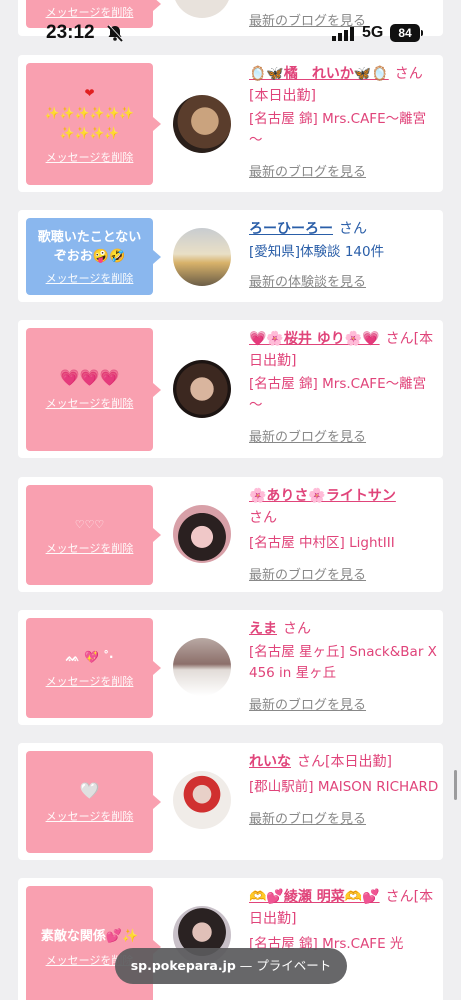 The width and height of the screenshot is (461, 1000). I want to click on message-text: ❤ ✨✨✨✨✨✨ ✨✨✨✨, so click(90, 113).